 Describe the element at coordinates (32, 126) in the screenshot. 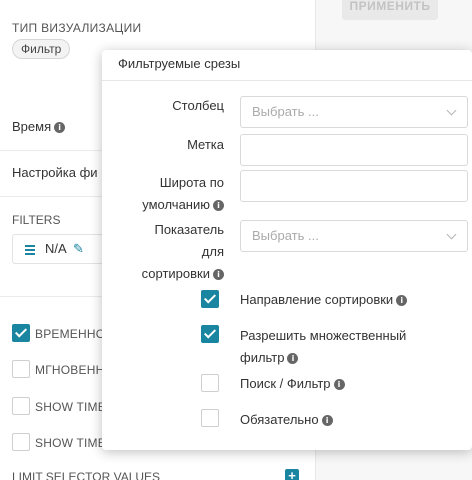

I see `time-label: Время` at that location.